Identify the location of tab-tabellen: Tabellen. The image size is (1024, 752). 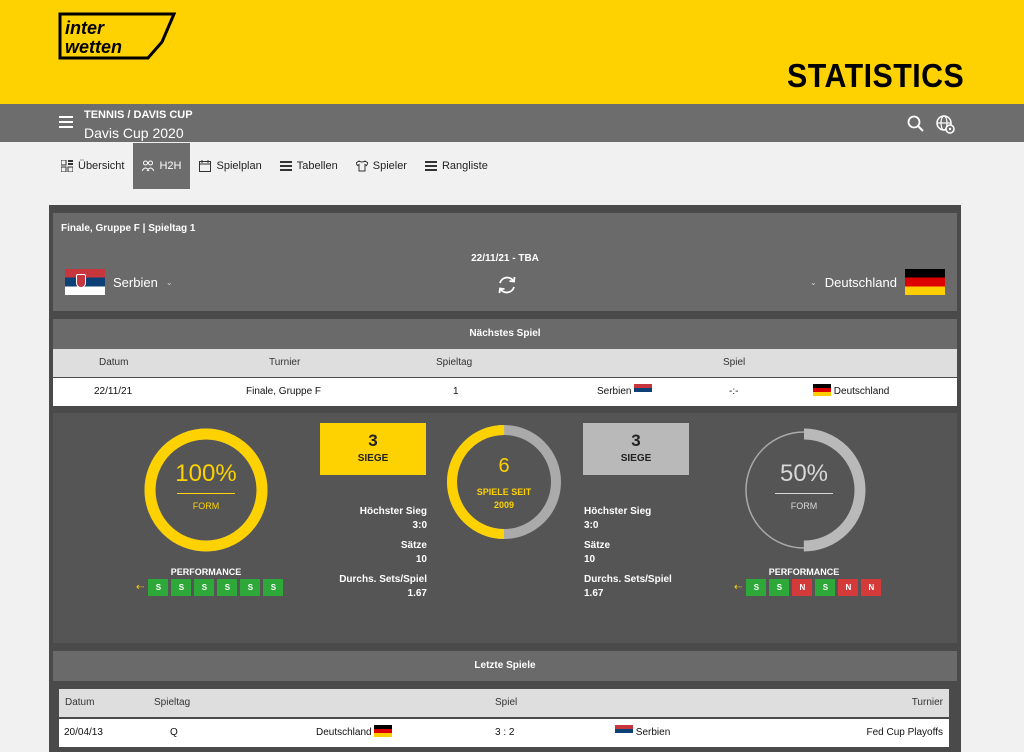
(309, 166).